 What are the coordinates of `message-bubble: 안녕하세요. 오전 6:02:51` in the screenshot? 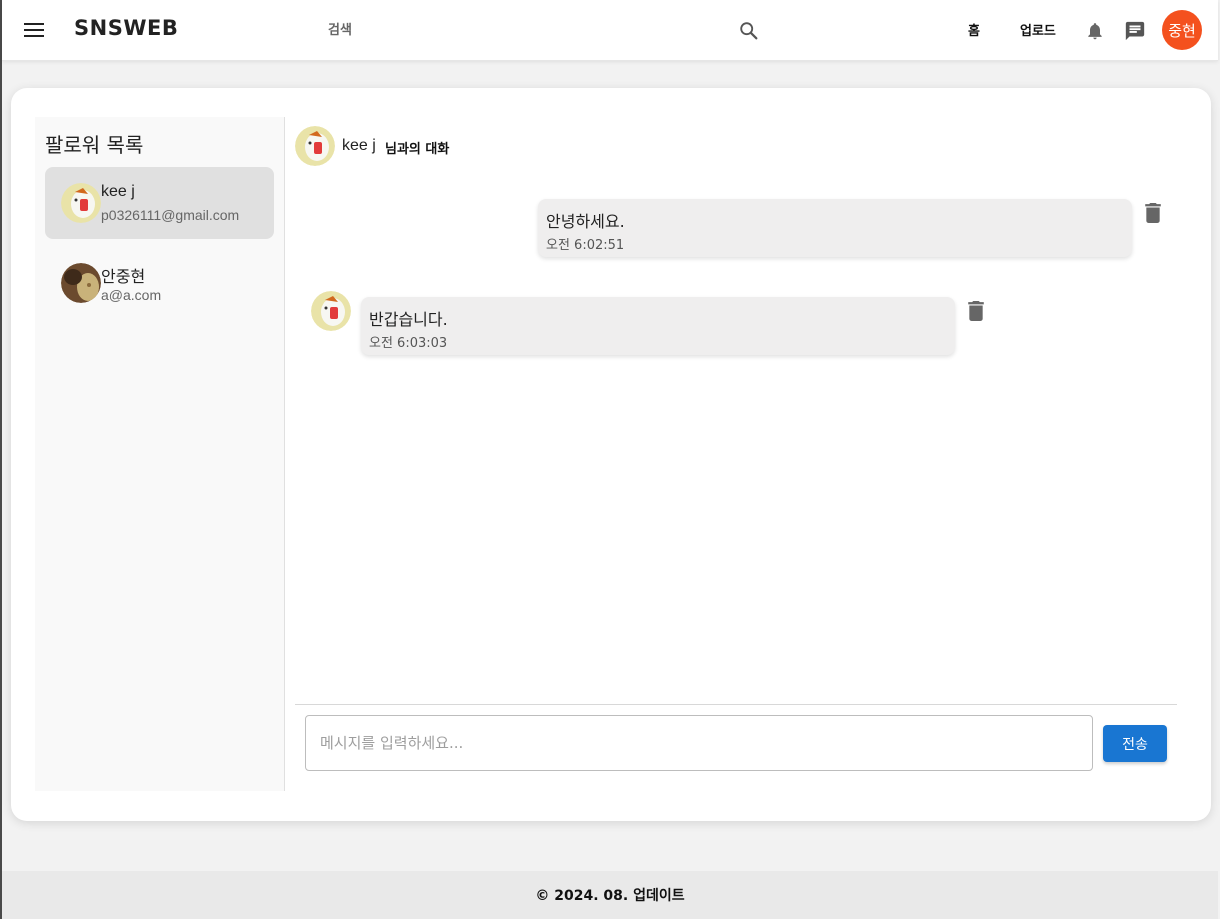 It's located at (835, 228).